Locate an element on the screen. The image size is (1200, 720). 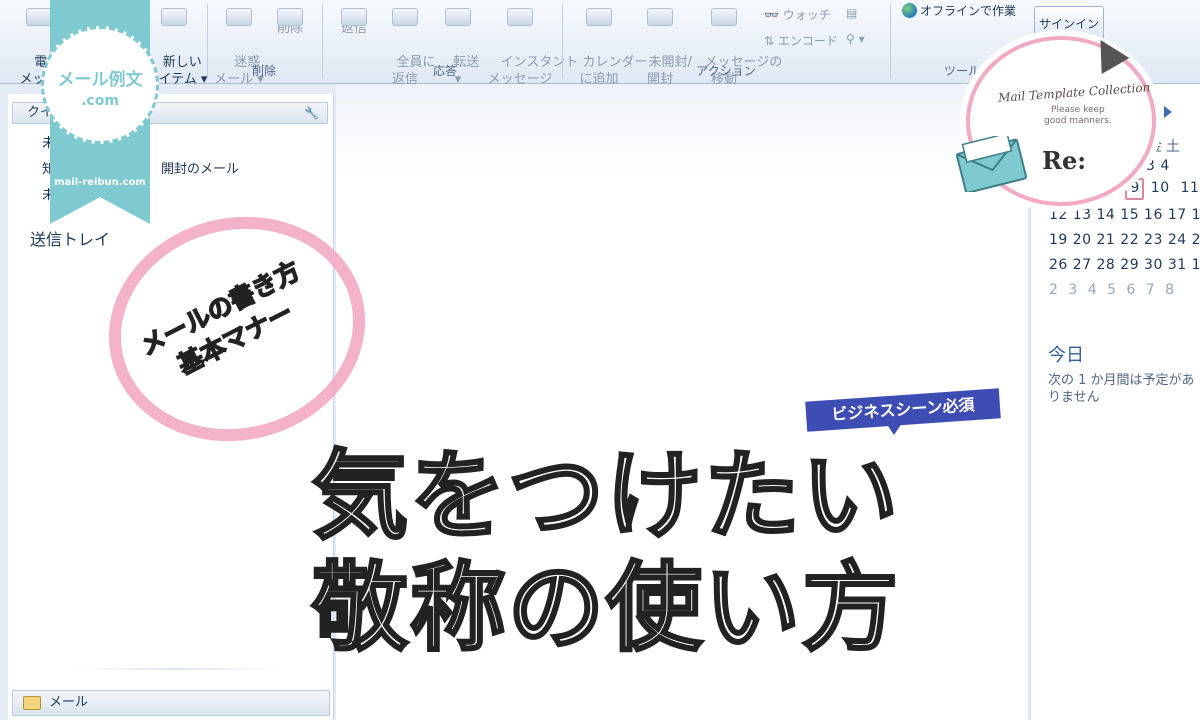
find-dropdown-label: ▾ is located at coordinates (861, 39).